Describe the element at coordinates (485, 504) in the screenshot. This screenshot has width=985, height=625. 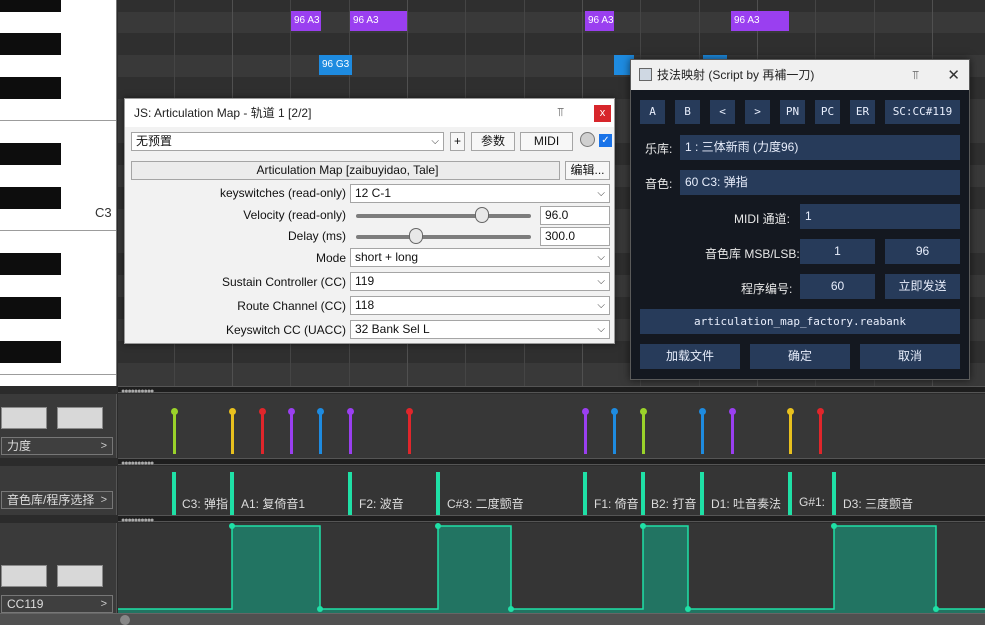
I see `program-change-label: C#3: 二度颤音` at that location.